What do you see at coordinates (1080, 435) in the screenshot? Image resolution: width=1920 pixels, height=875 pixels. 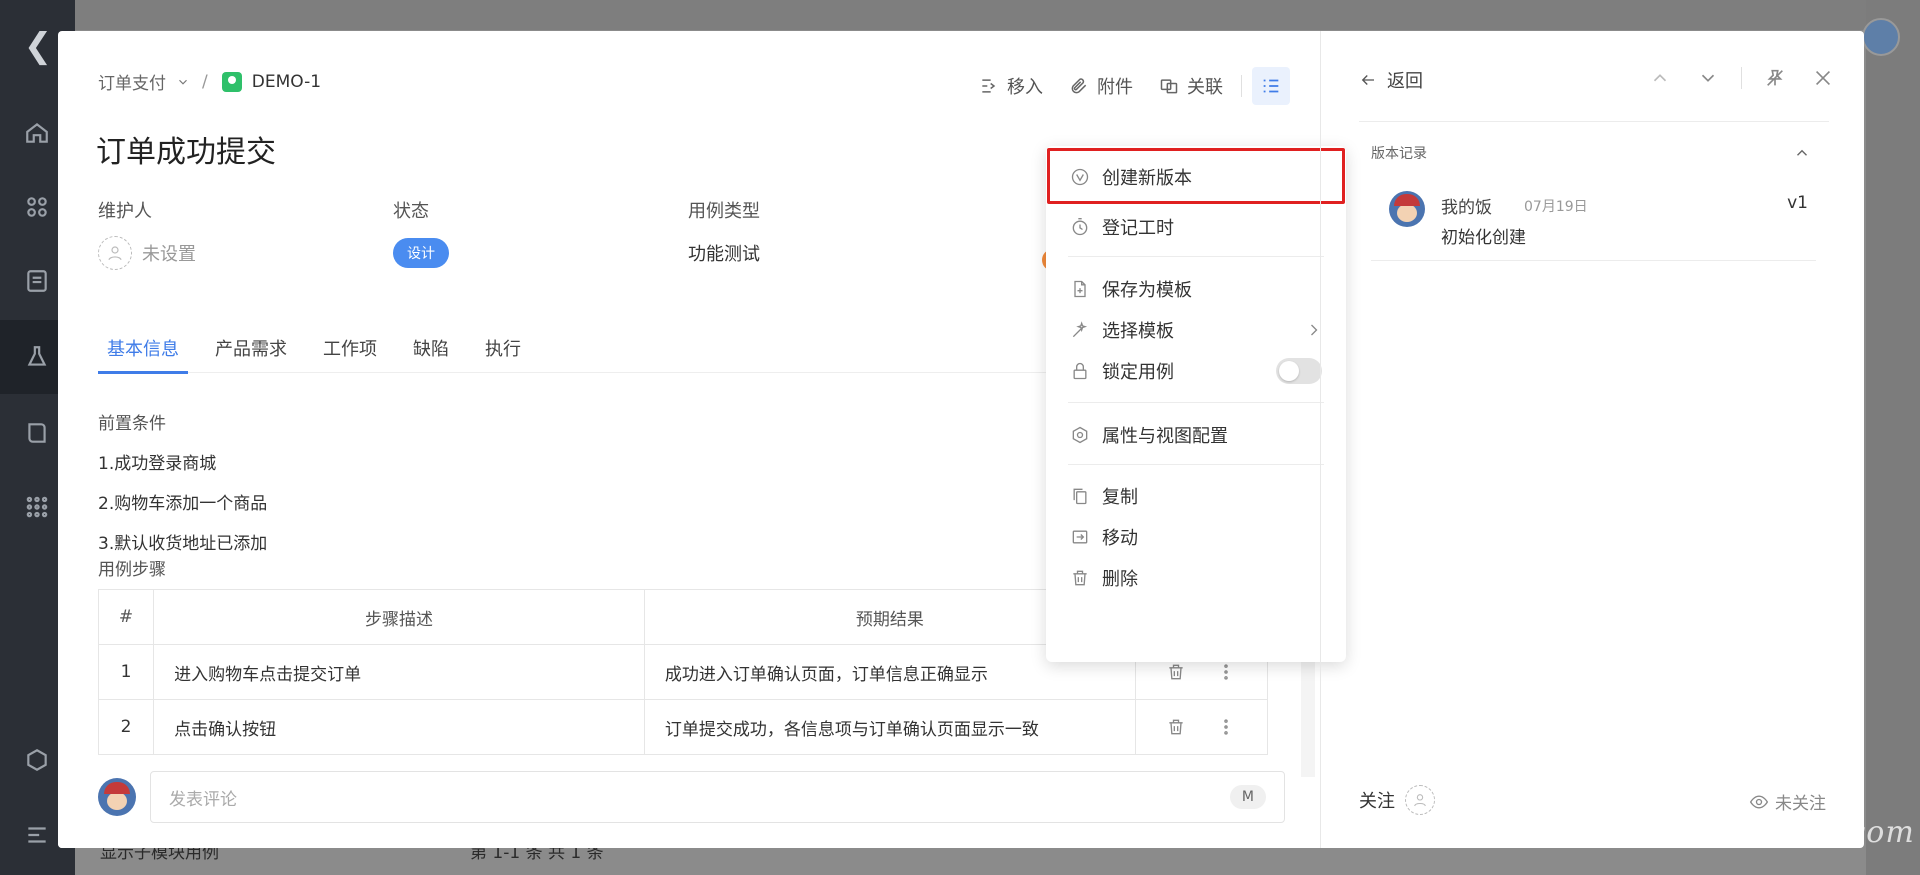 I see `settings-icon` at bounding box center [1080, 435].